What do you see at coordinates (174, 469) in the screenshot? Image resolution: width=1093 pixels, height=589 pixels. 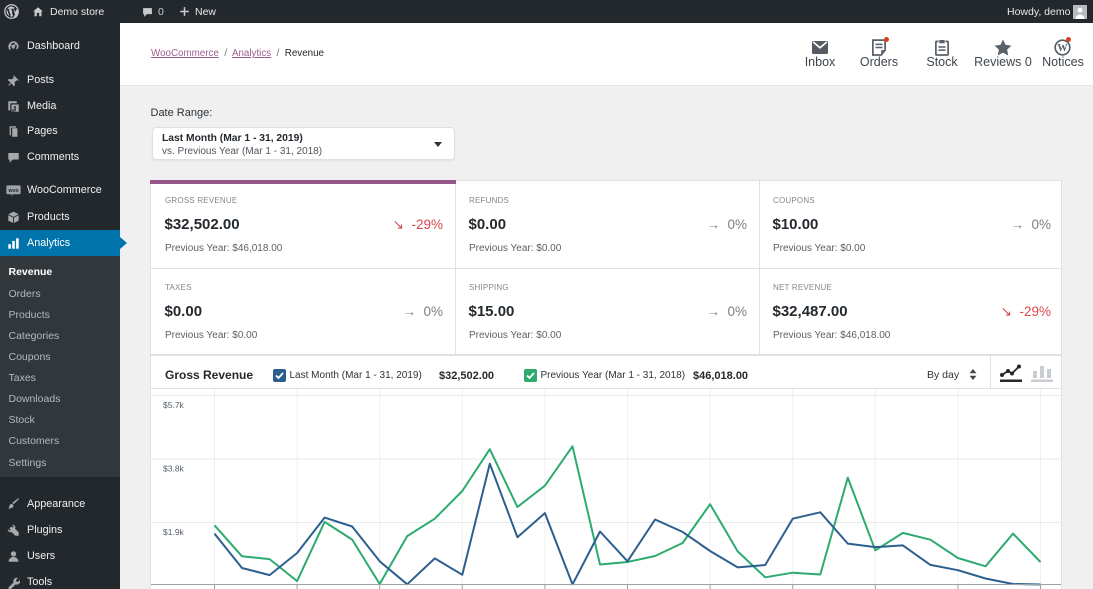 I see `svg-text: $3.8k` at bounding box center [174, 469].